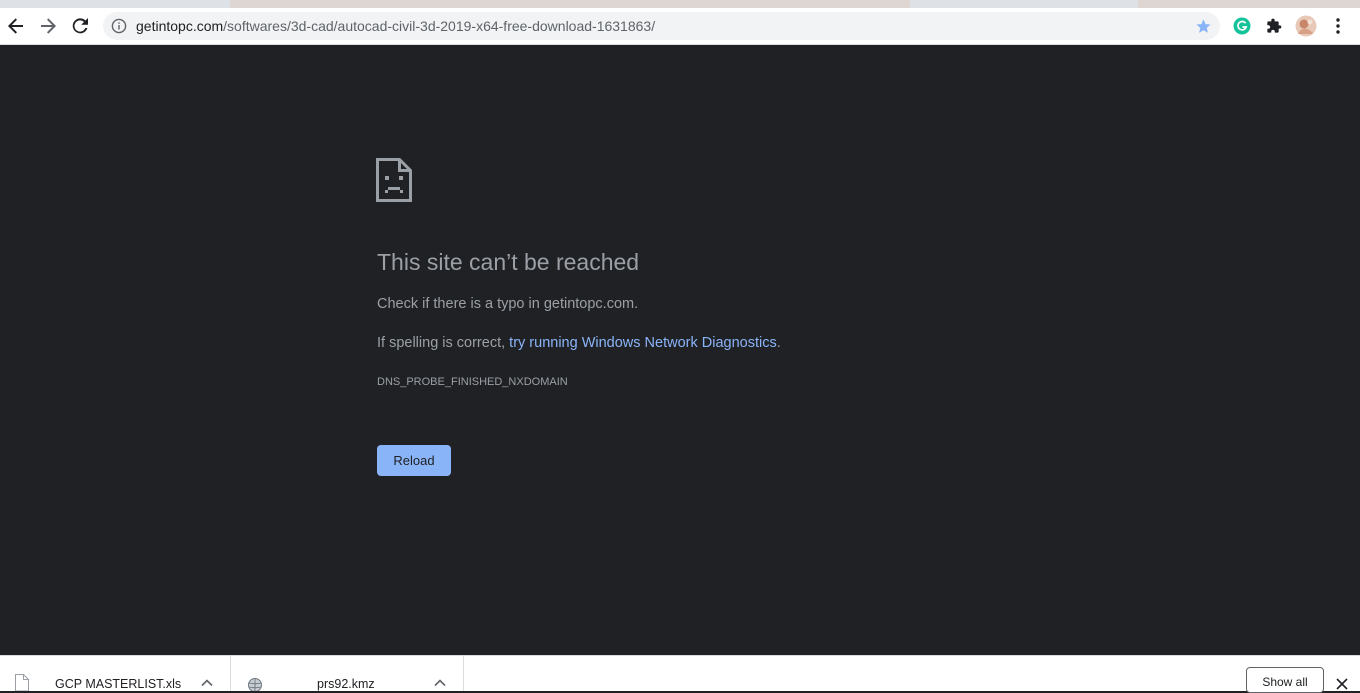  Describe the element at coordinates (680, 674) in the screenshot. I see `download-shelf: GCP MASTERLIST.xls prs92.kmz Show all` at that location.